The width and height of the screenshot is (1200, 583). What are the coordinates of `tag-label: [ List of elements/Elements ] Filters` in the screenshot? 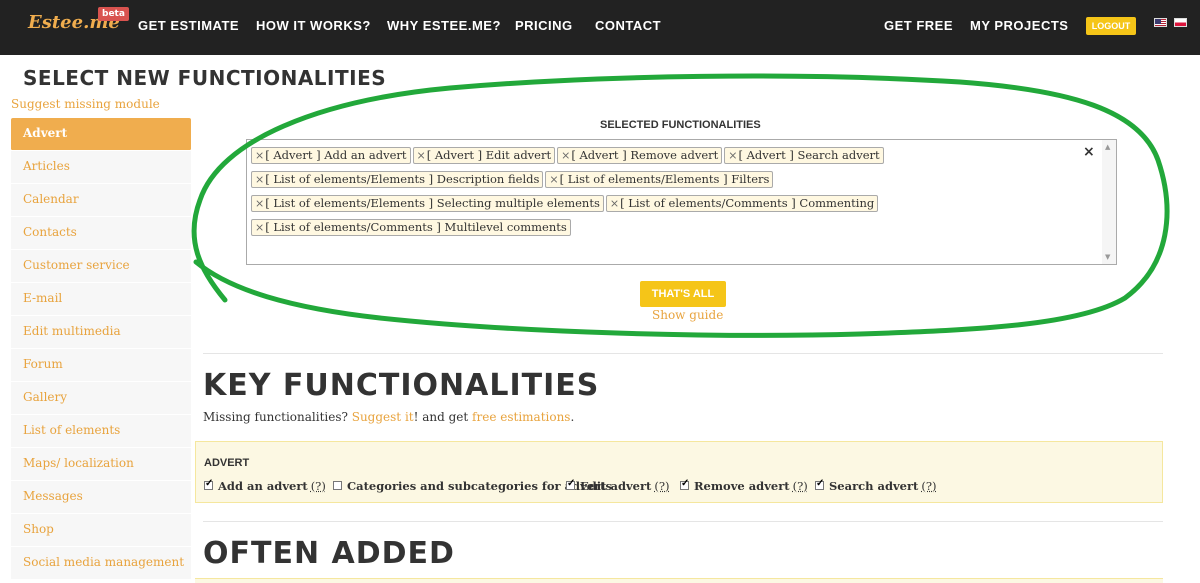 It's located at (664, 179).